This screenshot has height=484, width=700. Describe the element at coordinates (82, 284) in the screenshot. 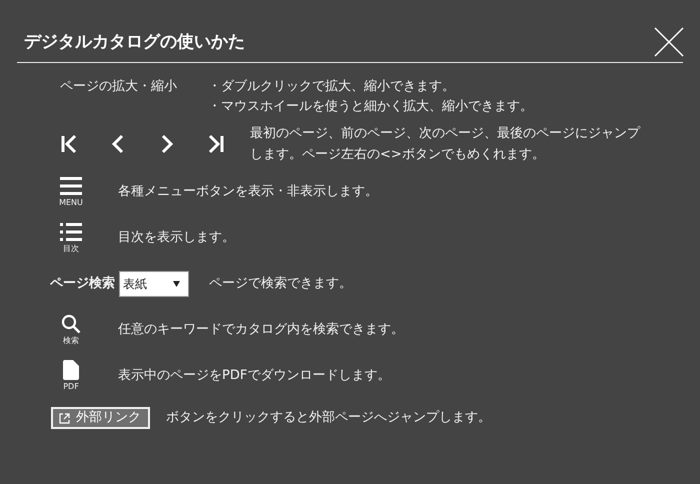

I see `page-search-label: ページ検索` at that location.